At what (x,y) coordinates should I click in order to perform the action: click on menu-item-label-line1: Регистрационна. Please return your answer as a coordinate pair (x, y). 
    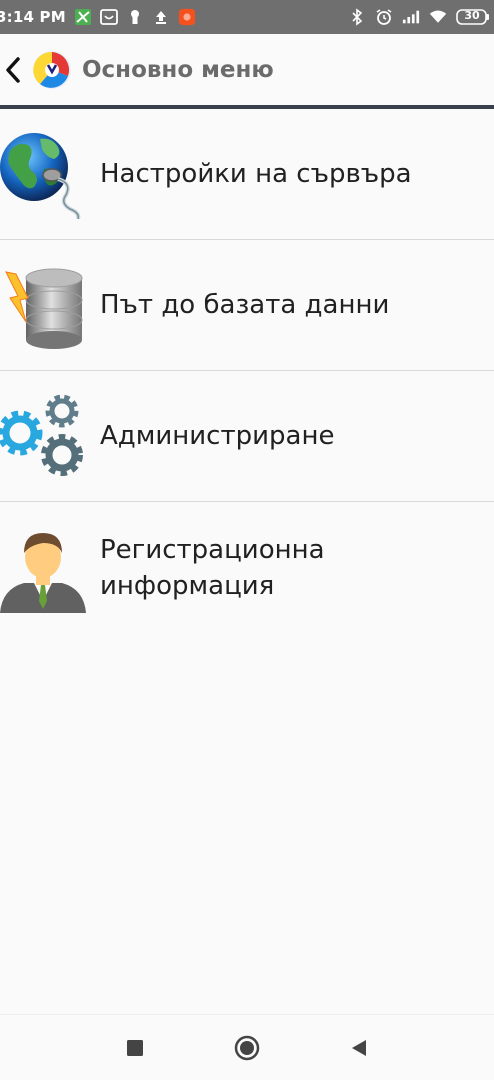
    Looking at the image, I should click on (212, 549).